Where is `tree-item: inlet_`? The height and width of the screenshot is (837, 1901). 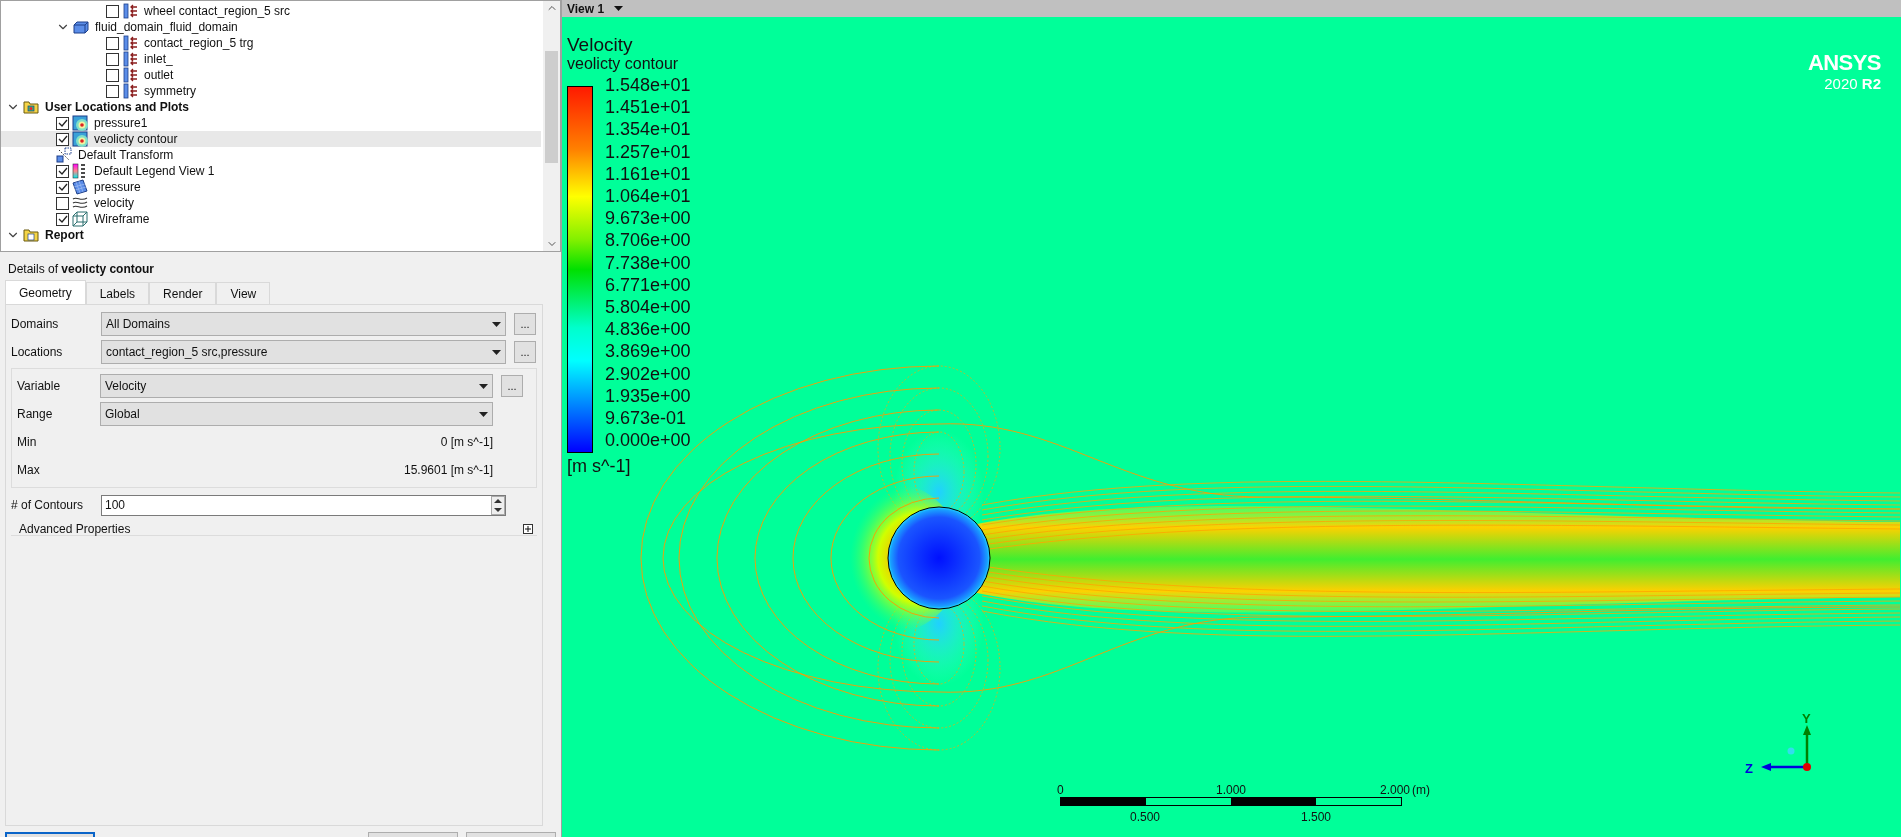
tree-item: inlet_ is located at coordinates (271, 59).